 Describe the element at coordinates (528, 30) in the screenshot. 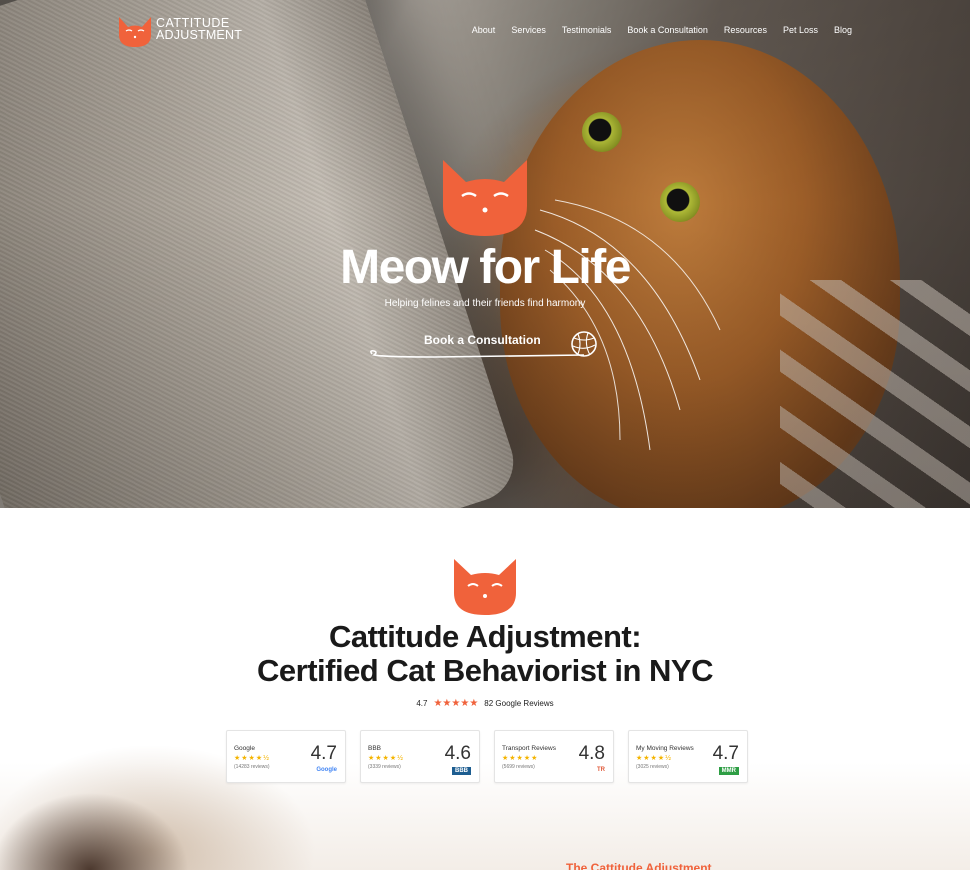

I see `nav-item-services: Services` at that location.